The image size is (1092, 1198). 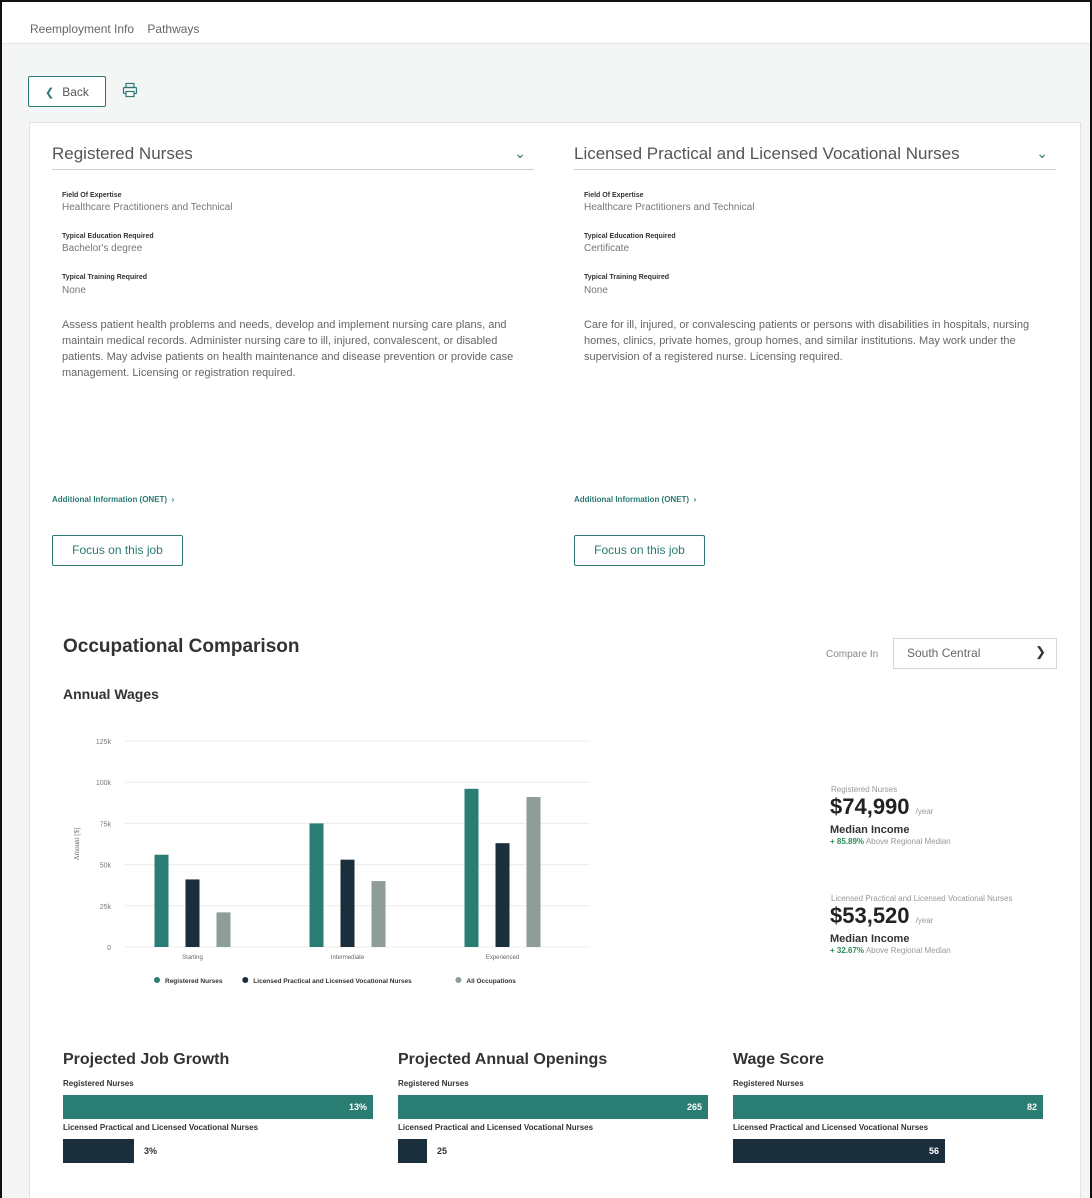 What do you see at coordinates (864, 789) in the screenshot?
I see `stat-occupation-name: Registered Nurses` at bounding box center [864, 789].